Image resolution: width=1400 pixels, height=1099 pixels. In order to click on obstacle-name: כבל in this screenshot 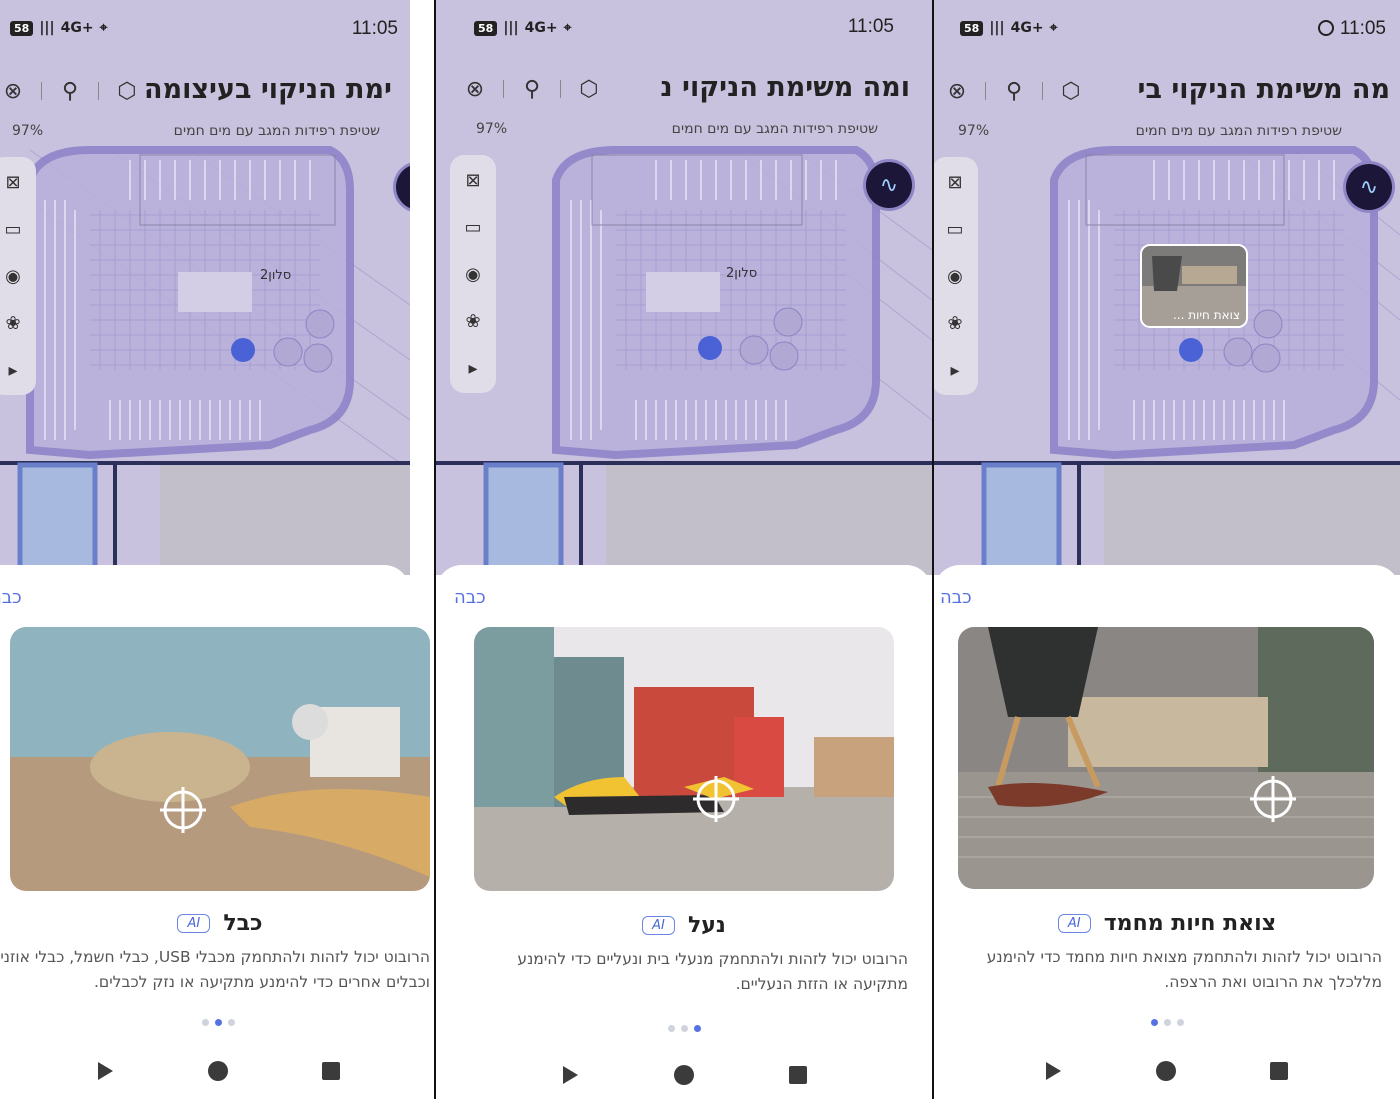, I will do `click(243, 923)`.